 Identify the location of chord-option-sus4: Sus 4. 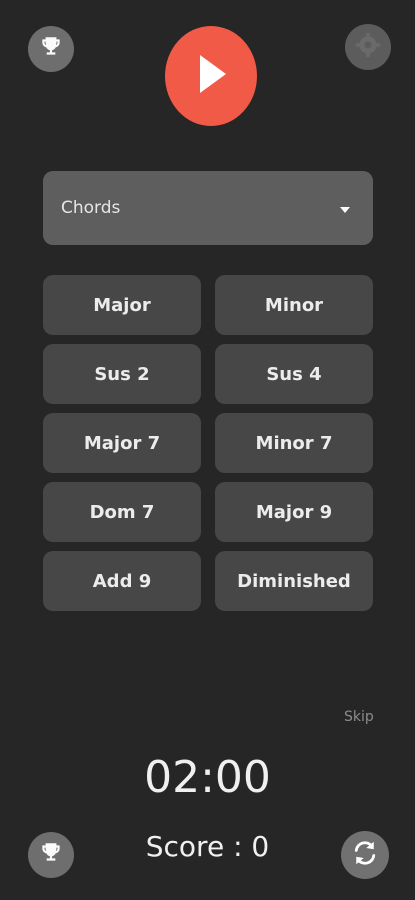
(294, 374).